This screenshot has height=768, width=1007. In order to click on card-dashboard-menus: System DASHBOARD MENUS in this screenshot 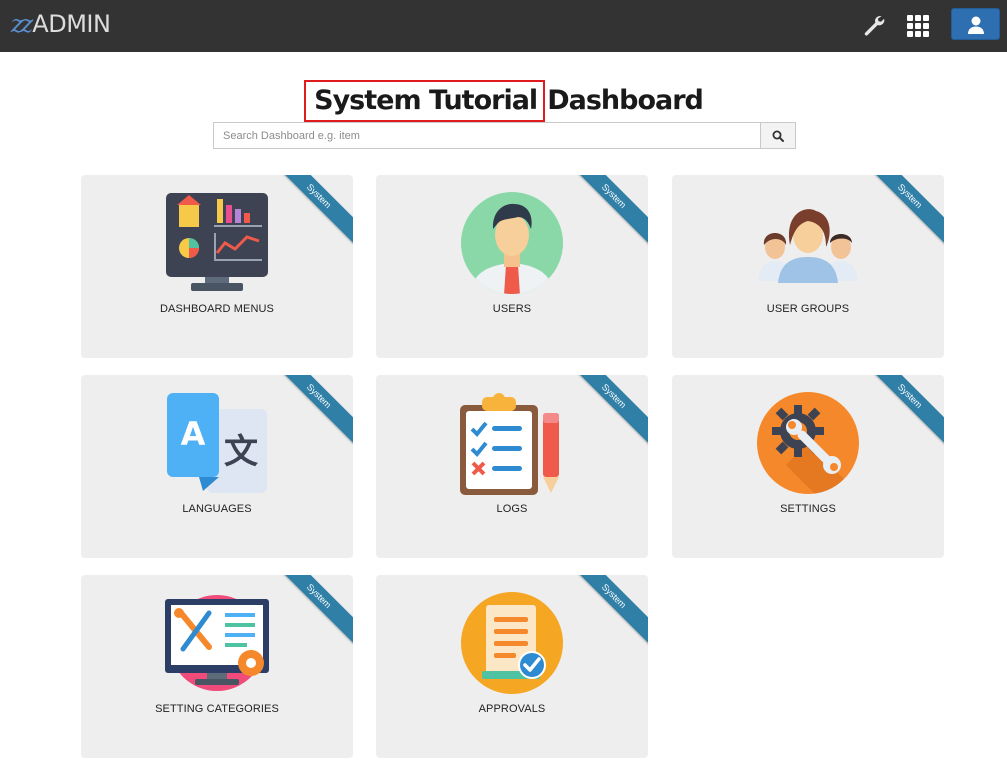, I will do `click(217, 266)`.